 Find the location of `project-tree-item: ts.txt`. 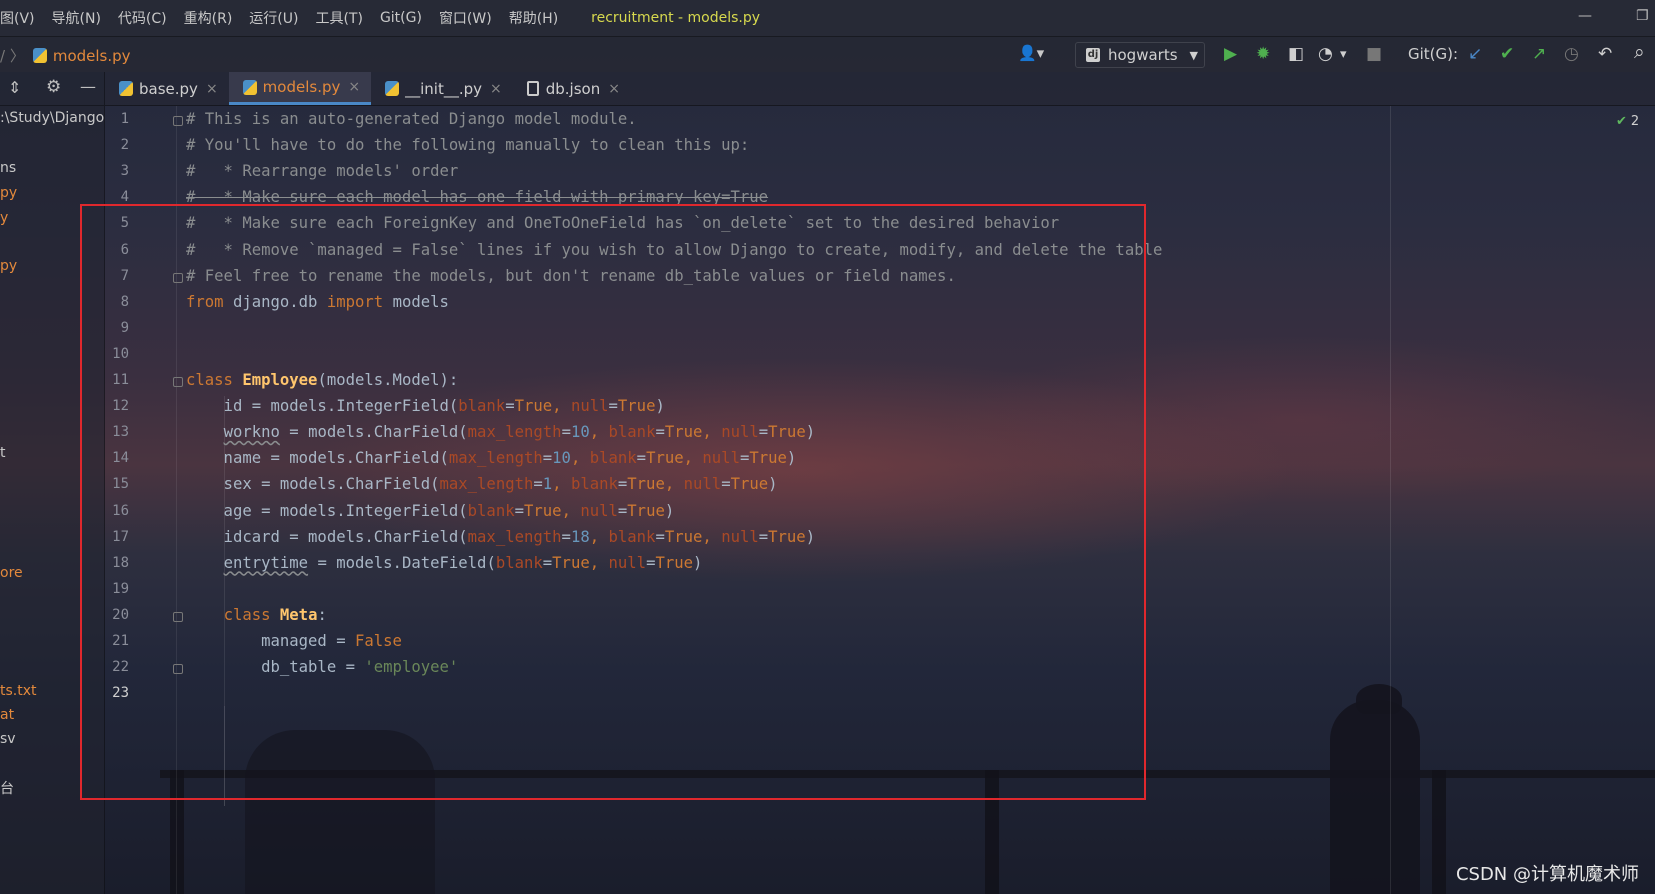

project-tree-item: ts.txt is located at coordinates (18, 691).